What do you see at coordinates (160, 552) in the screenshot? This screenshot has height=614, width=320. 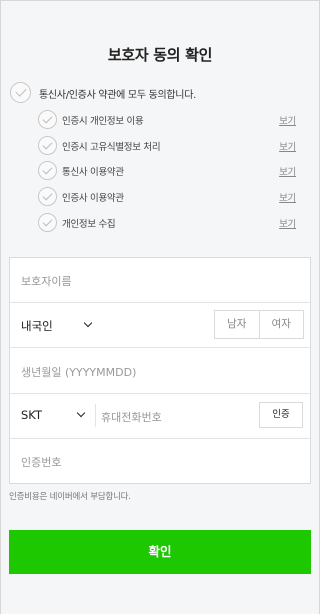 I see `confirm-button: 확인` at bounding box center [160, 552].